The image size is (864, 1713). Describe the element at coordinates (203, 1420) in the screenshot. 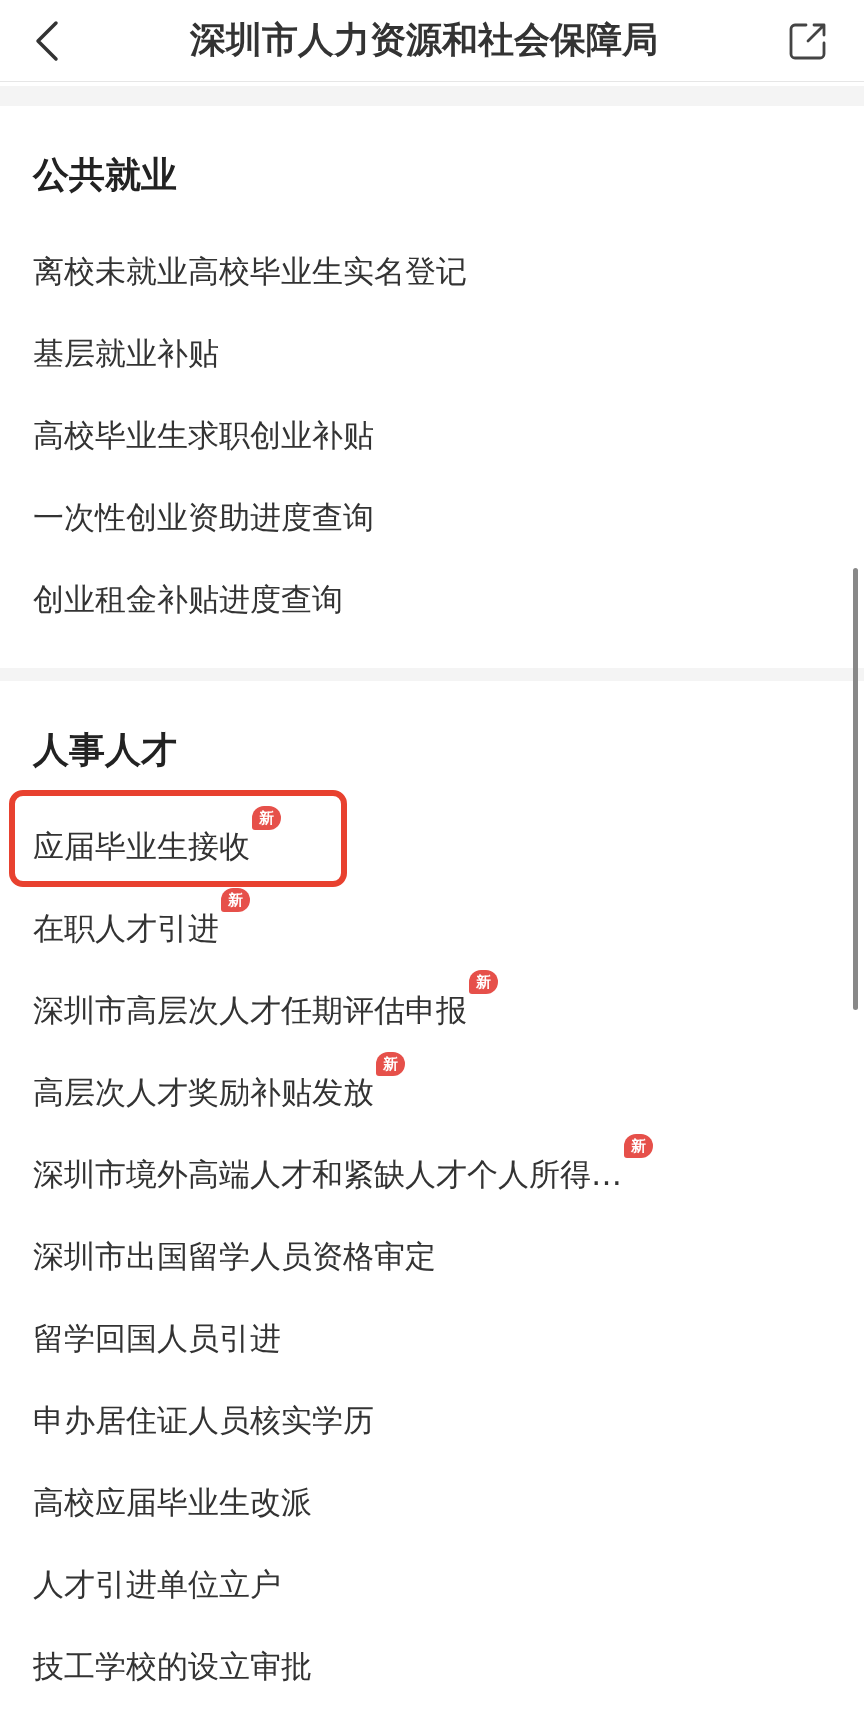

I see `service-link: 申办居住证人员核实学历` at that location.